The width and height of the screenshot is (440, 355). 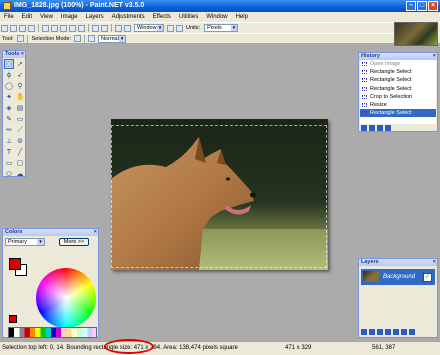 I want to click on blend-mode-select: Normal, so click(x=112, y=38).